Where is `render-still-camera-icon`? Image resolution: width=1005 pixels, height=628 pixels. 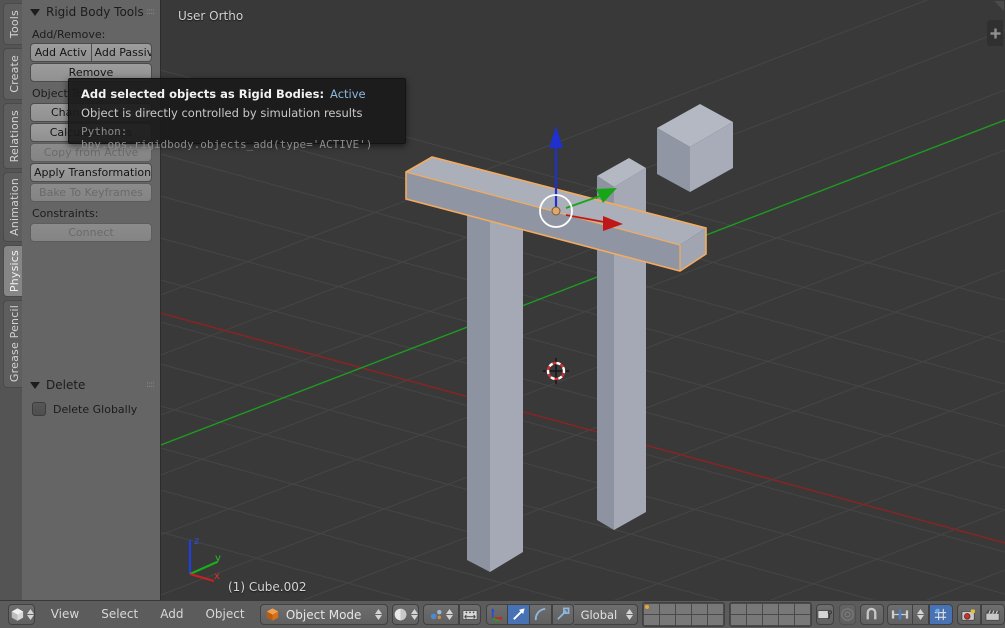
render-still-camera-icon is located at coordinates (968, 614).